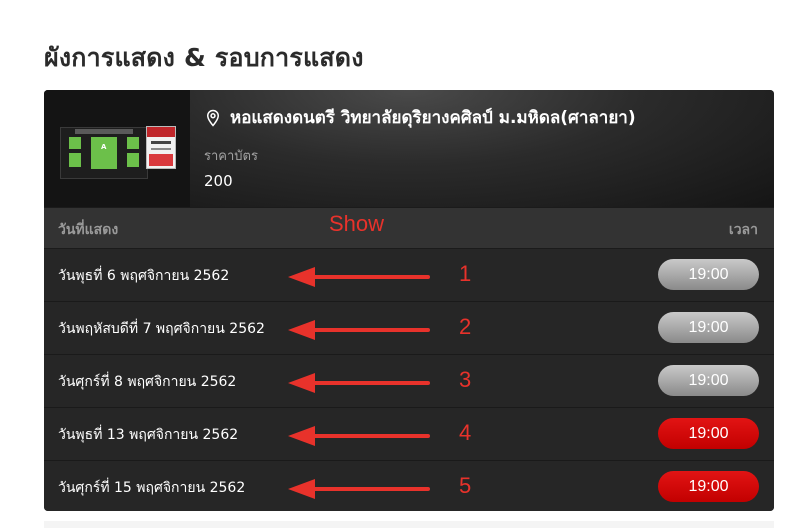 The width and height of the screenshot is (798, 528). What do you see at coordinates (465, 273) in the screenshot?
I see `annotation-number: 1` at bounding box center [465, 273].